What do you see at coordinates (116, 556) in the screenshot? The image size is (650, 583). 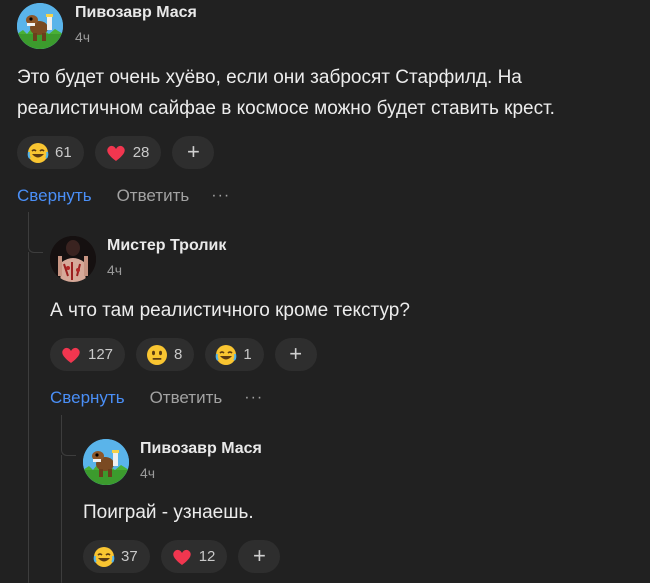 I see `reaction-laughing: 37` at bounding box center [116, 556].